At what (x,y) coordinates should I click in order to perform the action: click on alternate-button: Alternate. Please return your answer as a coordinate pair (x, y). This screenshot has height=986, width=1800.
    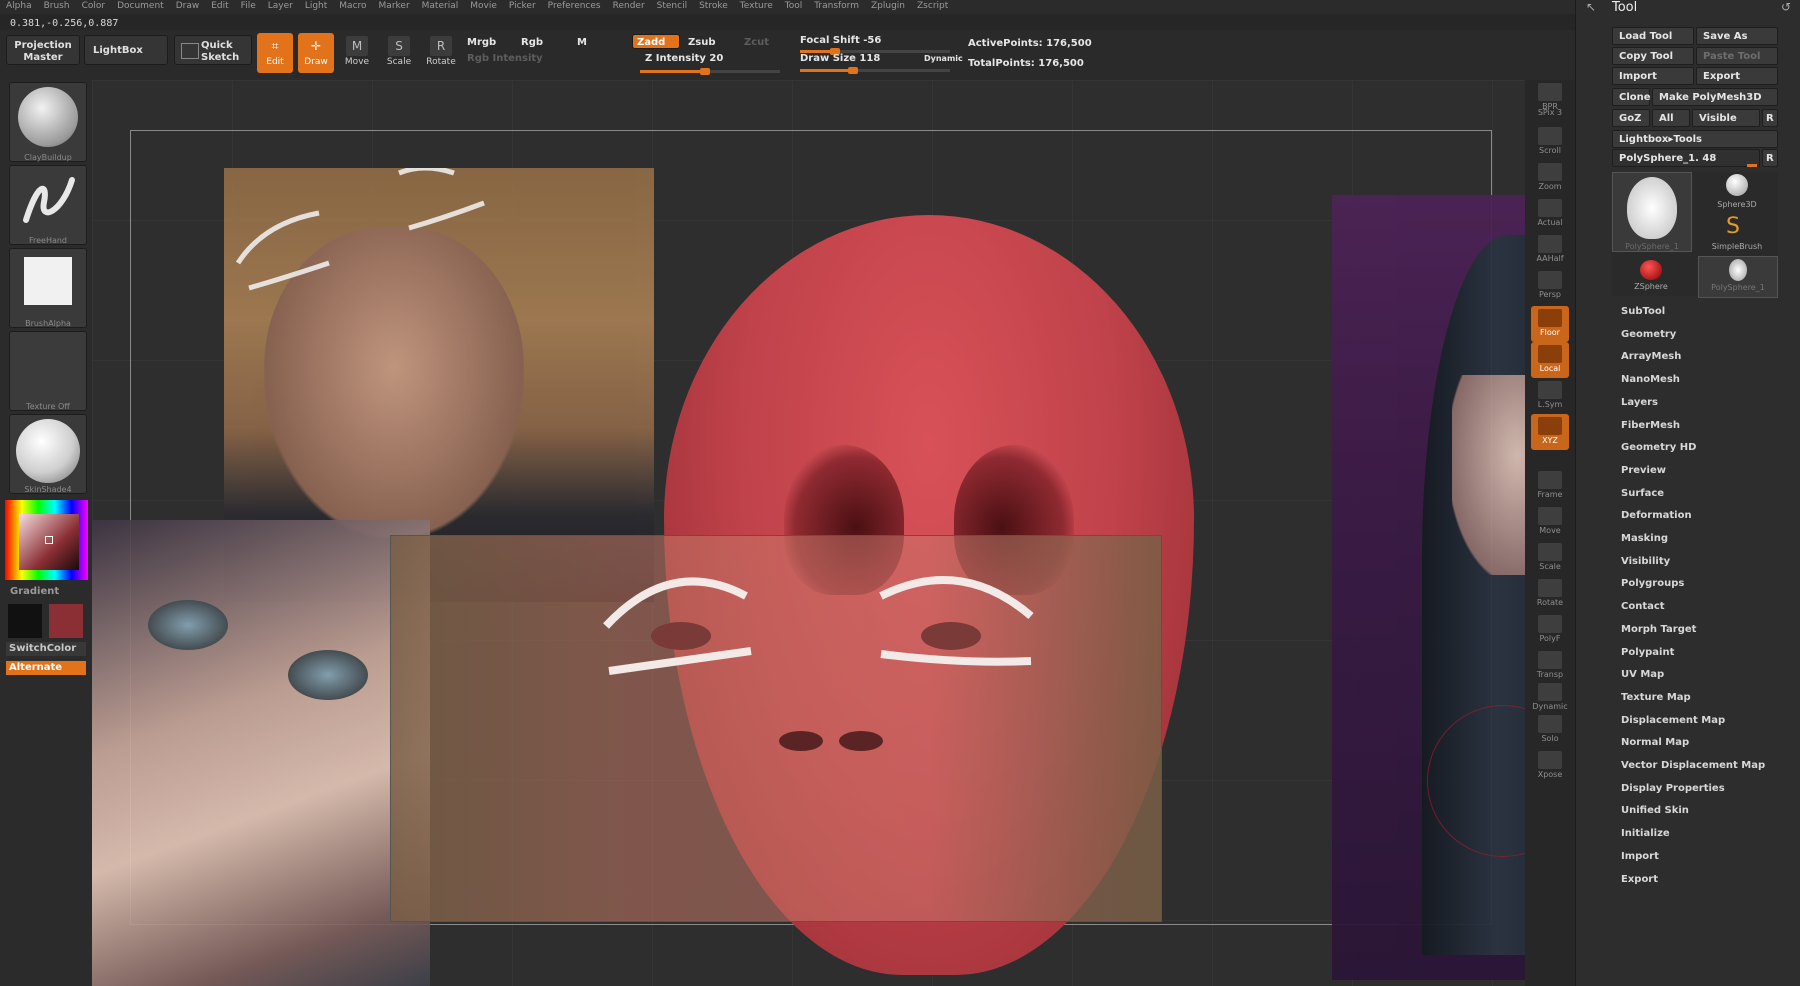
    Looking at the image, I should click on (46, 668).